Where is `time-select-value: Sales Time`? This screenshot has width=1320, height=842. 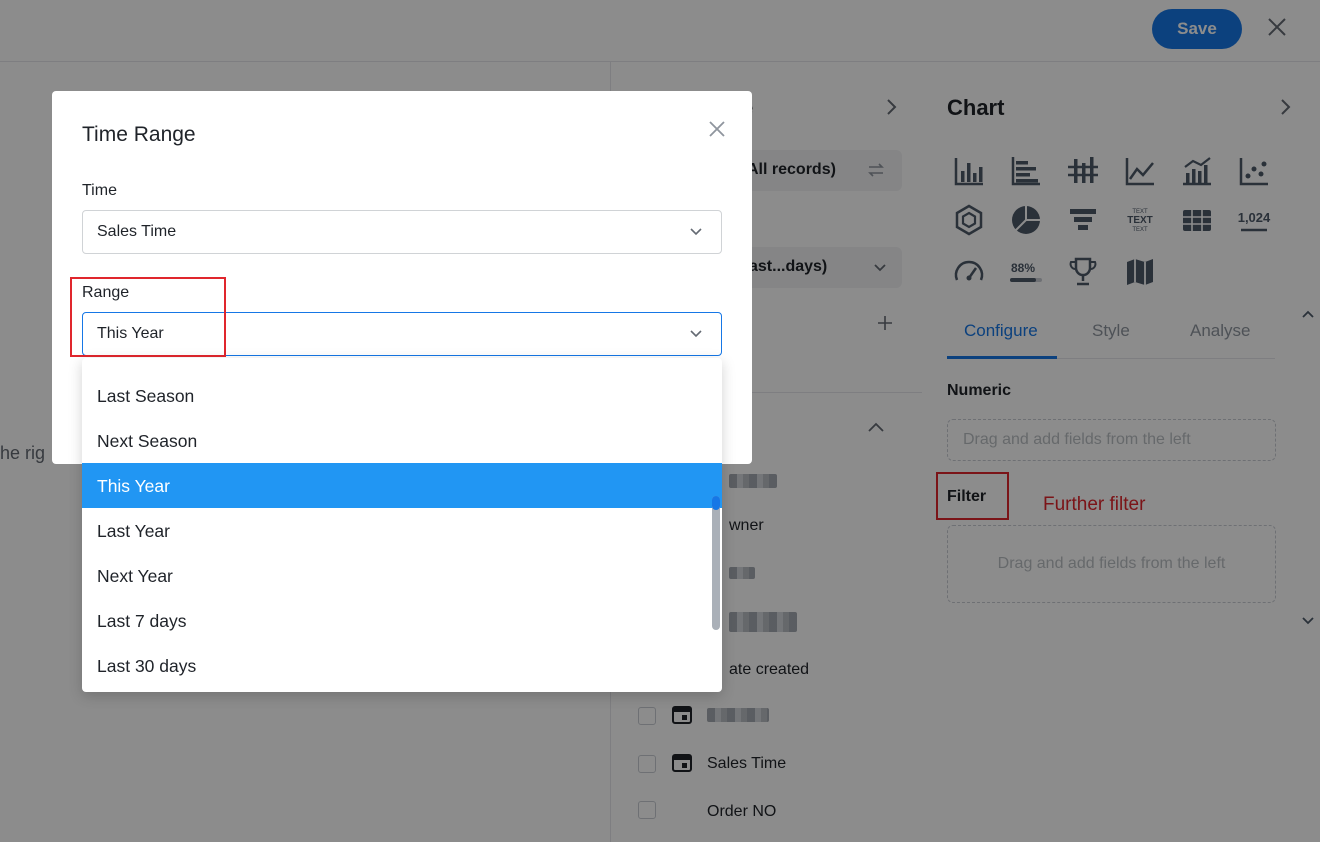 time-select-value: Sales Time is located at coordinates (137, 231).